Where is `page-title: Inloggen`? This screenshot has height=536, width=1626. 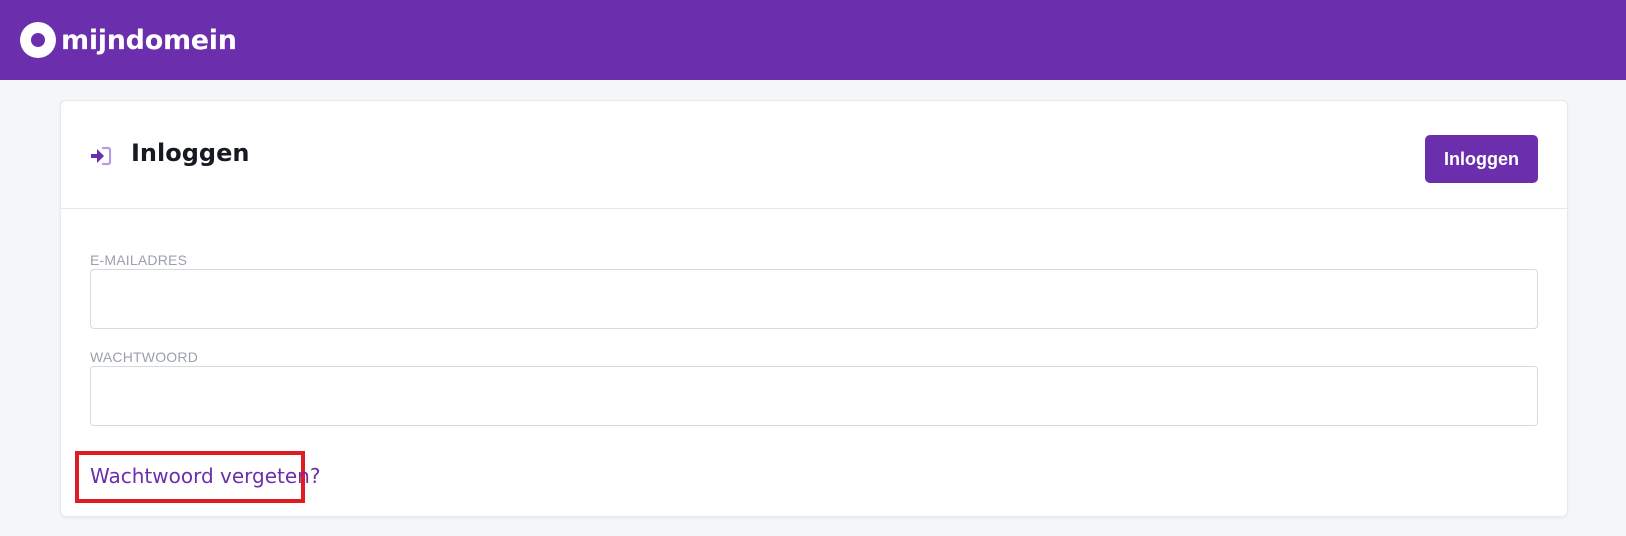
page-title: Inloggen is located at coordinates (190, 153).